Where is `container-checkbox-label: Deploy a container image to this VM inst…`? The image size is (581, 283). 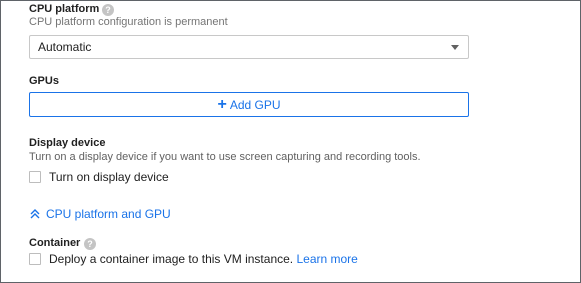 container-checkbox-label: Deploy a container image to this VM inst… is located at coordinates (171, 259).